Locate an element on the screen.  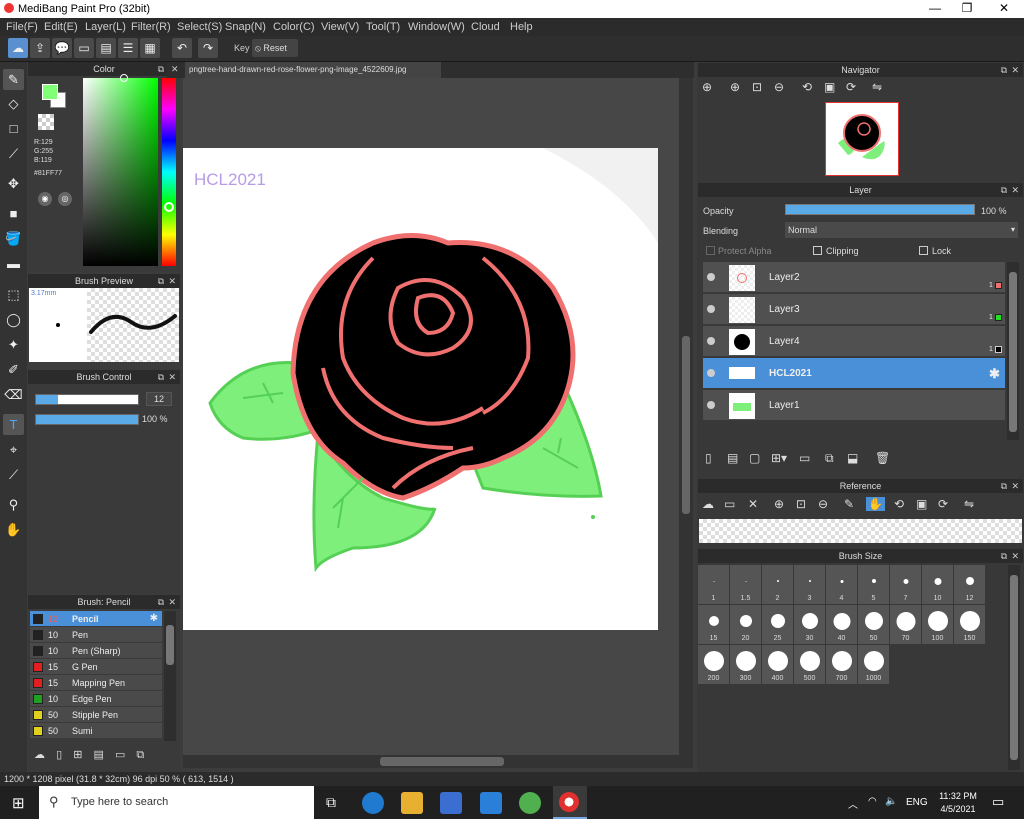
clipping-checkbox is located at coordinates (817, 250).